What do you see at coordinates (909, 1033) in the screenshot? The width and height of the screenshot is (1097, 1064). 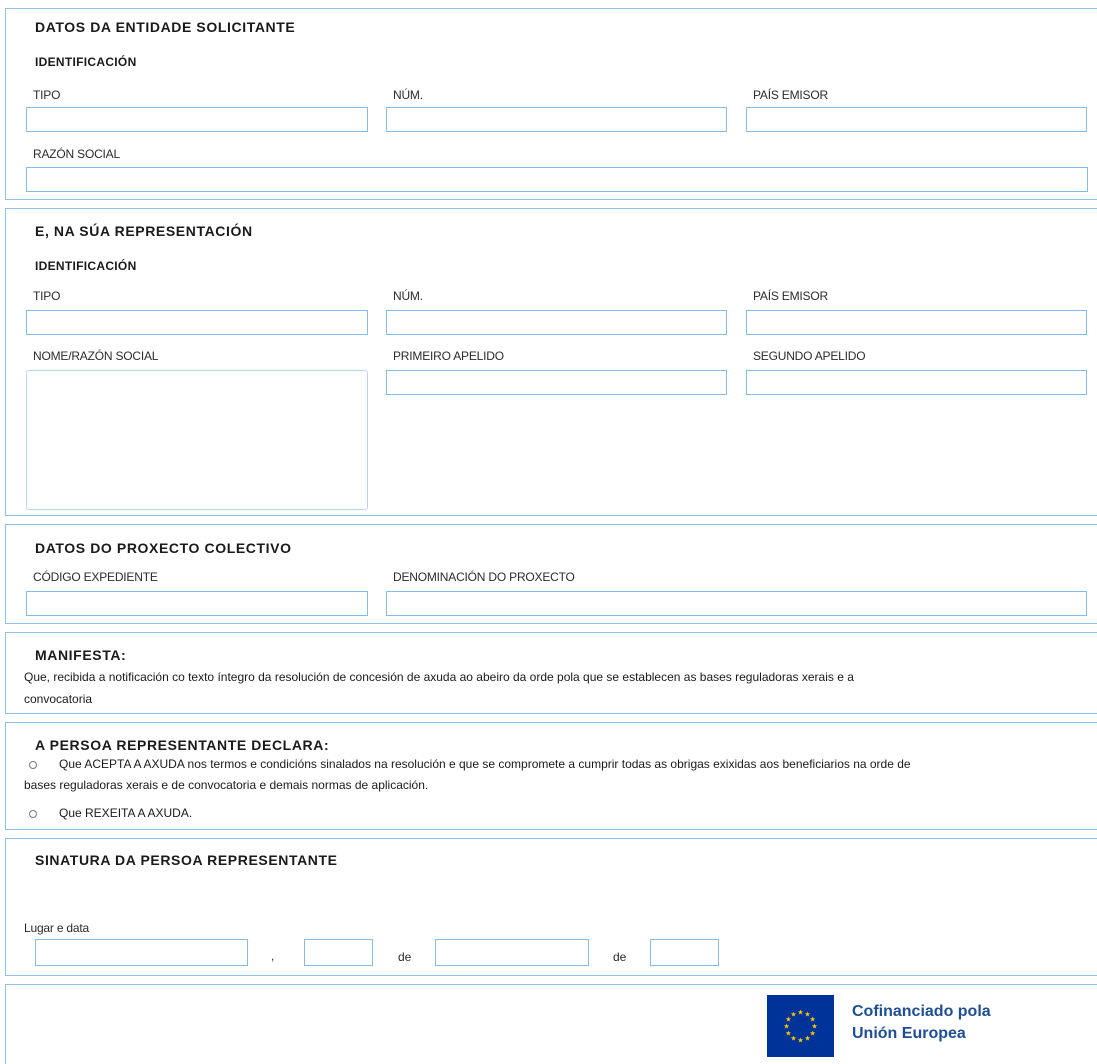 I see `eu-union-europea-text: Unión Europea` at bounding box center [909, 1033].